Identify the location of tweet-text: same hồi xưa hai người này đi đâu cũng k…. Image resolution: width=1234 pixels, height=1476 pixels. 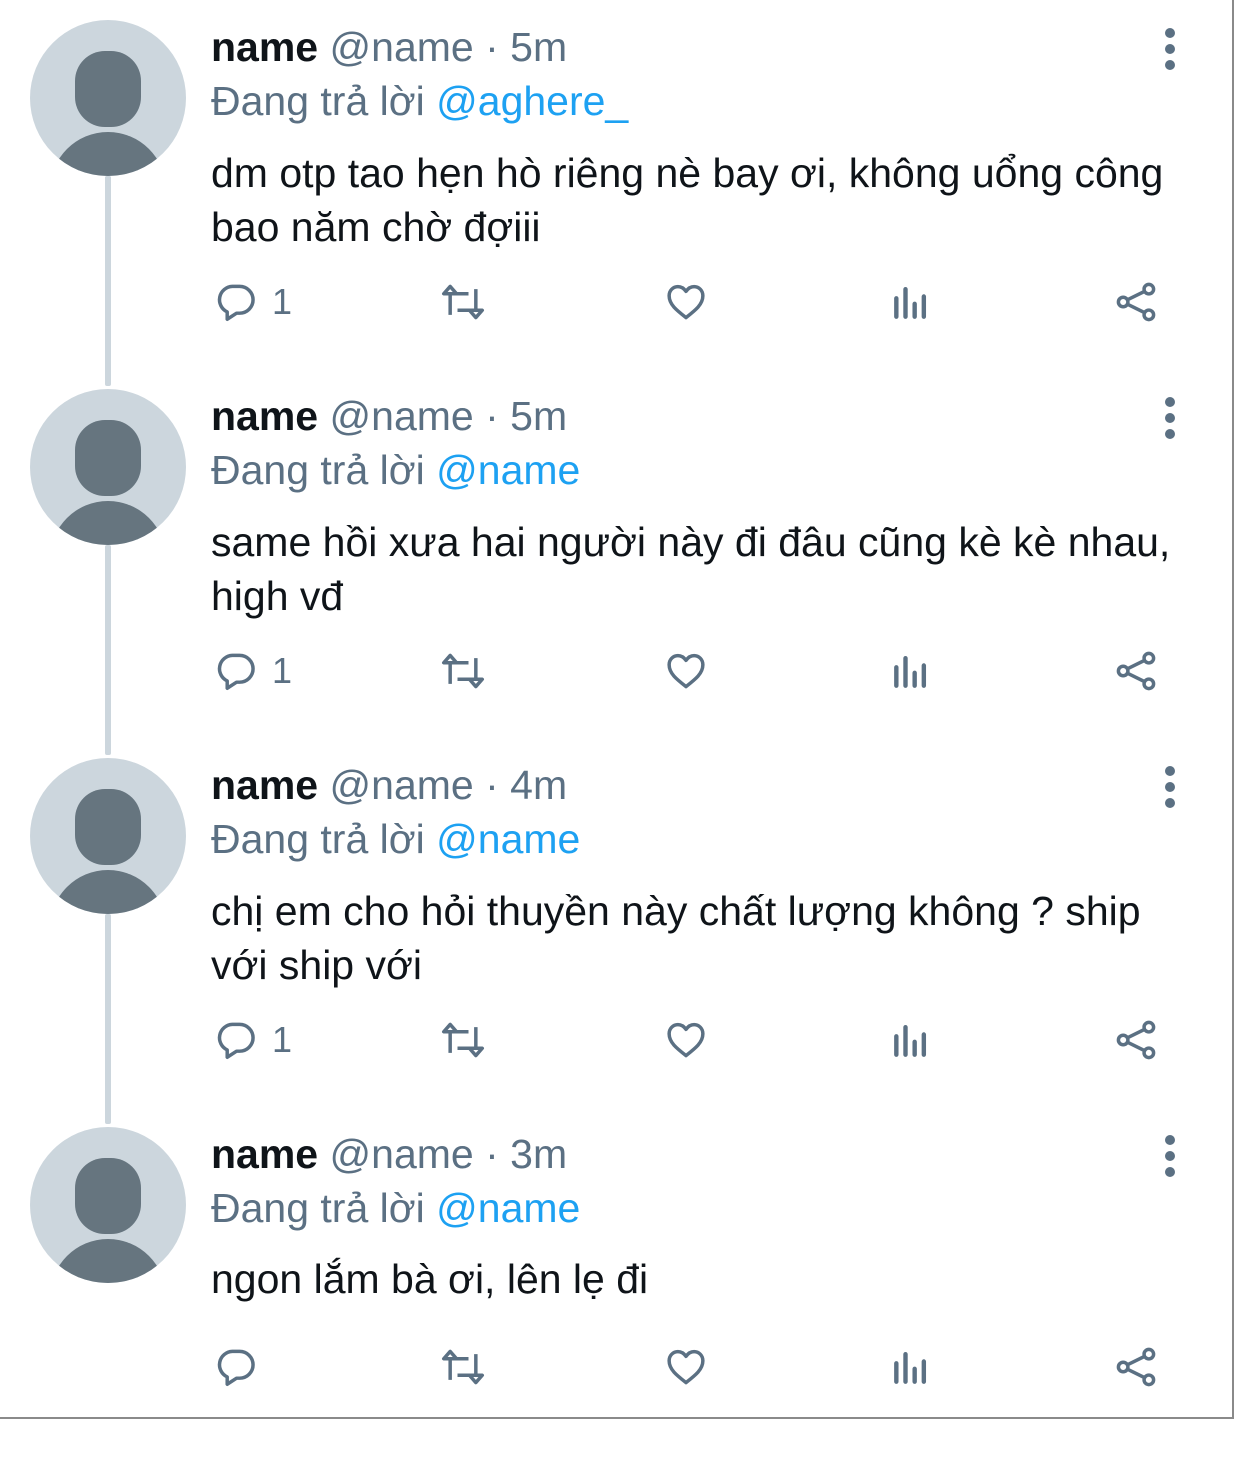
(691, 569).